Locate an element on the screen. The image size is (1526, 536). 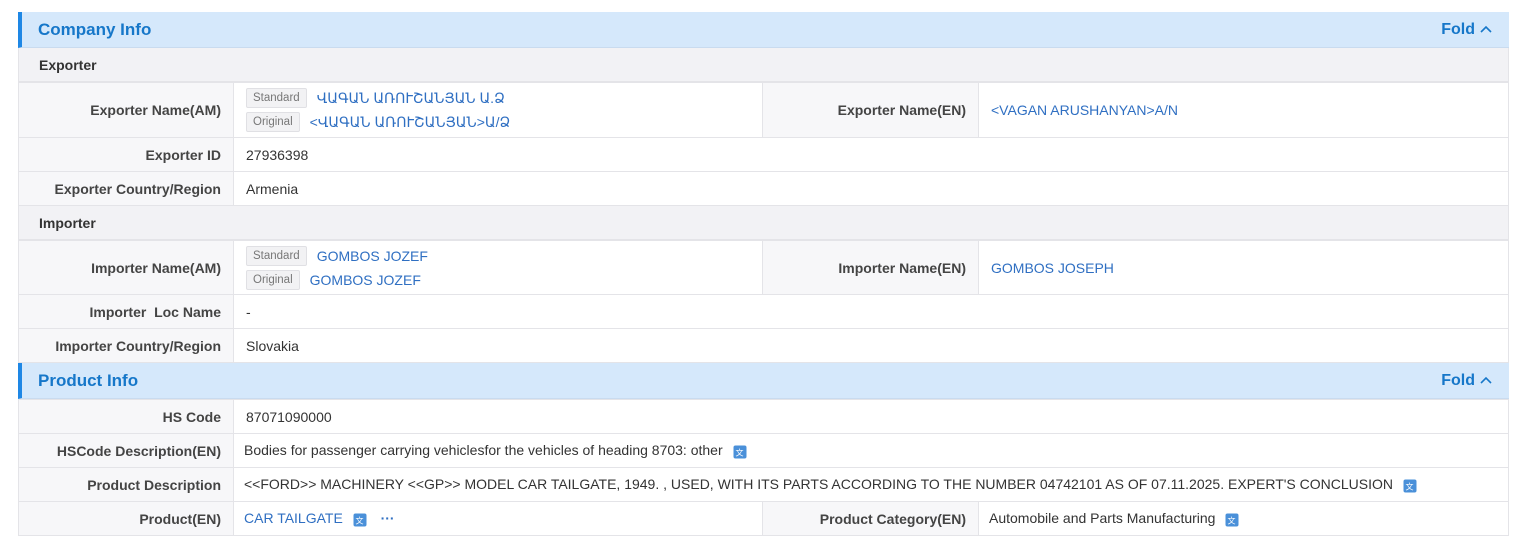
table-row: Importer Loc Name - is located at coordinates (763, 311).